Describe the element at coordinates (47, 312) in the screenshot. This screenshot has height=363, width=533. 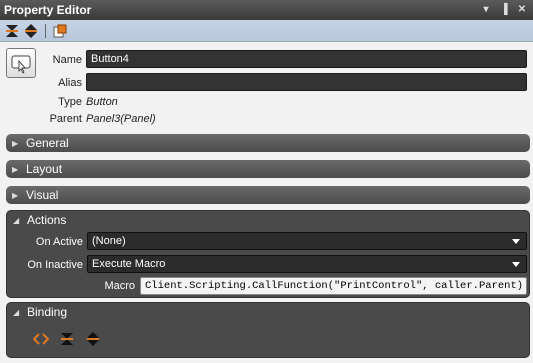
I see `section-binding-label: Binding` at that location.